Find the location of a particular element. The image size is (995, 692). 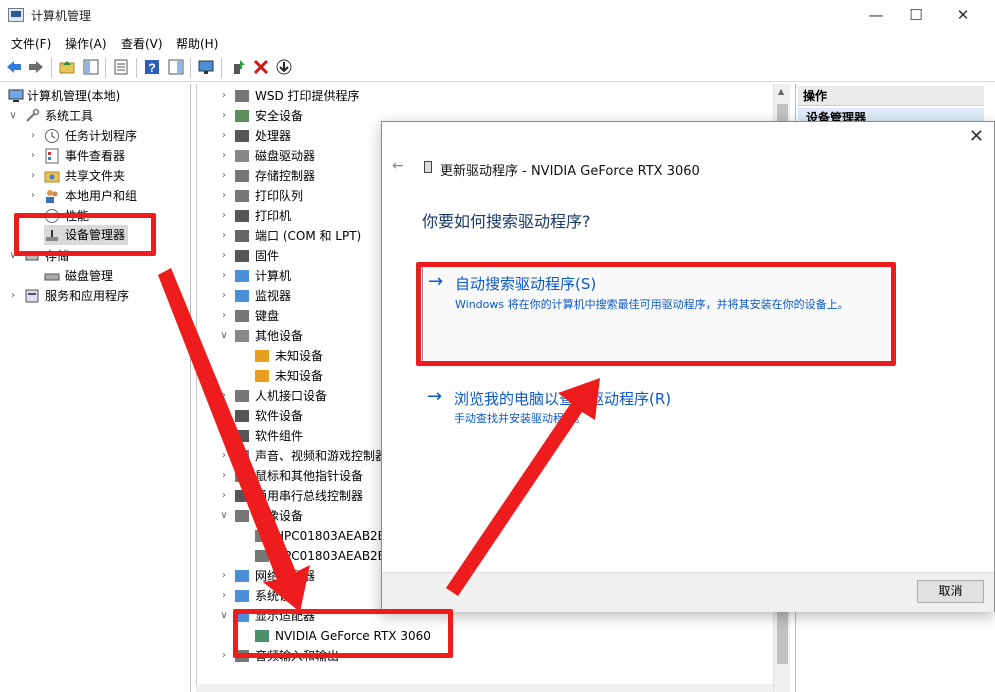

tree-disk-management: 磁盘管理 is located at coordinates (119, 276).